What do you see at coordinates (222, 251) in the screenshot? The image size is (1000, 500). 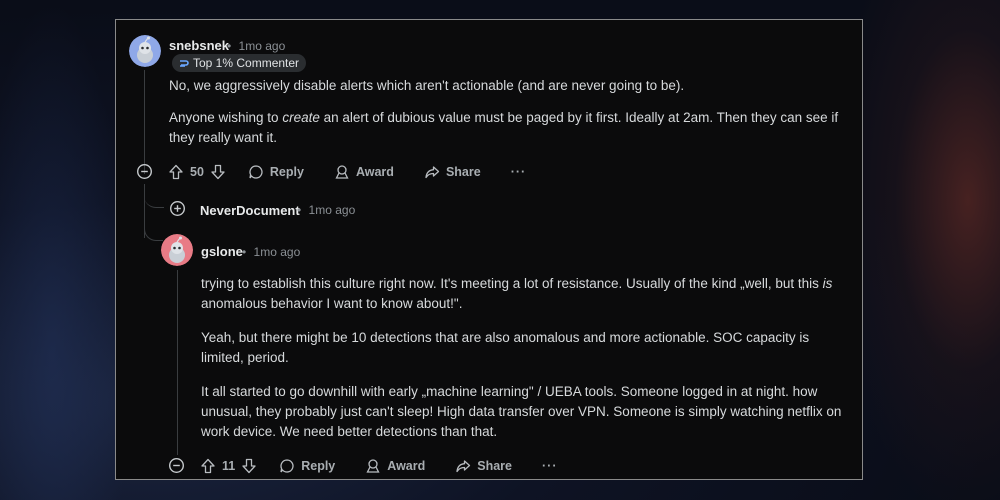 I see `username: gslone` at bounding box center [222, 251].